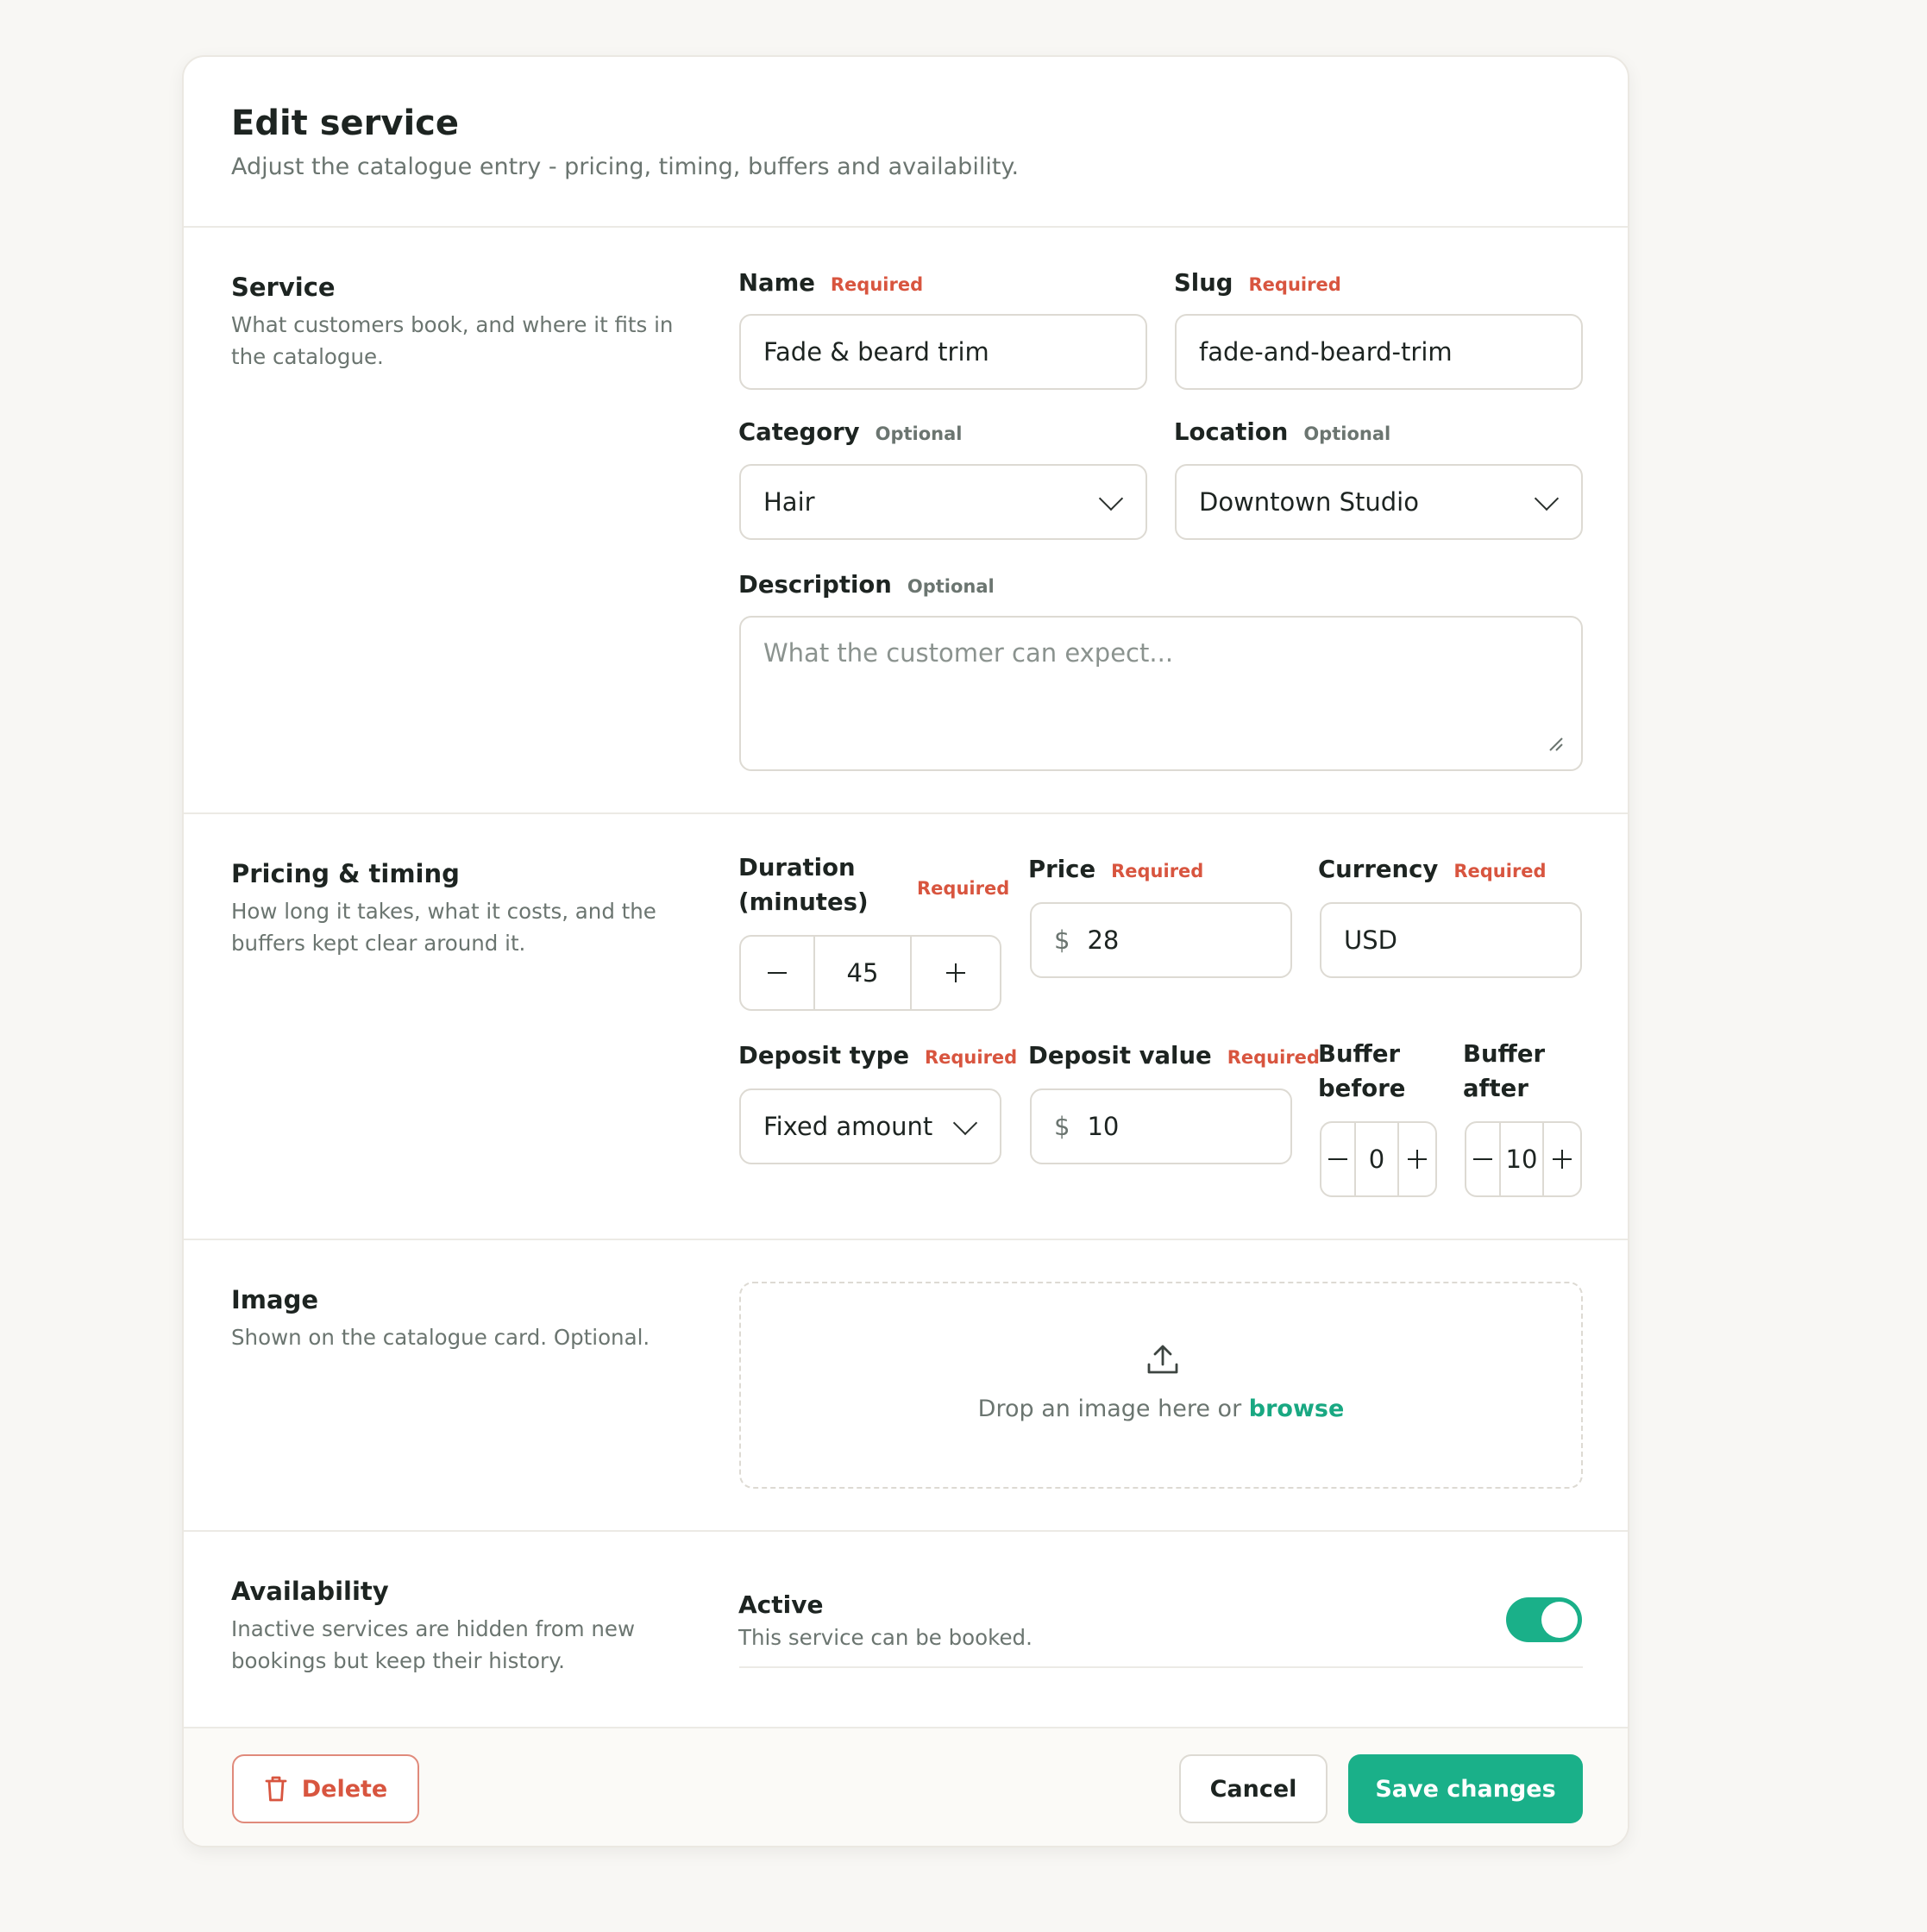  I want to click on description-label-row: Description Optional, so click(866, 585).